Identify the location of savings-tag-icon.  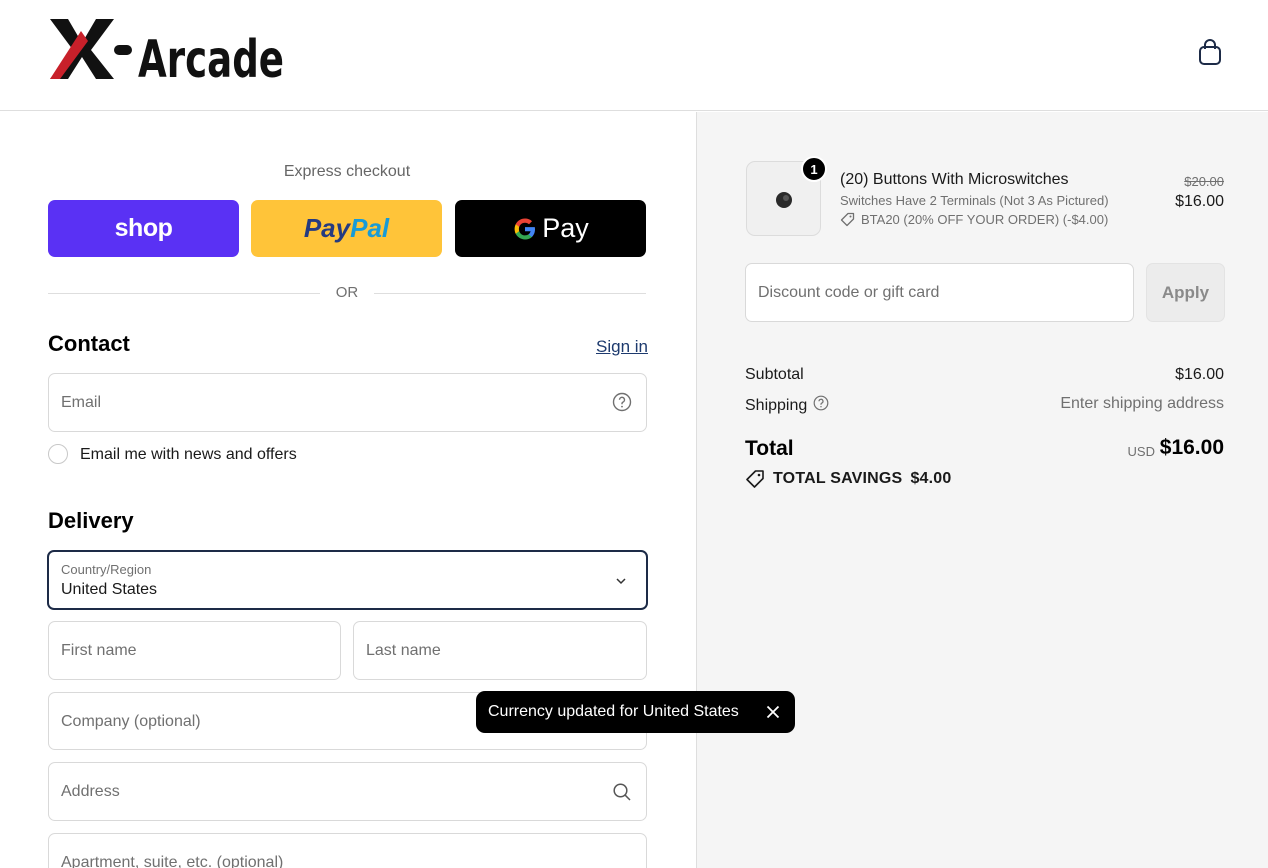
(755, 479).